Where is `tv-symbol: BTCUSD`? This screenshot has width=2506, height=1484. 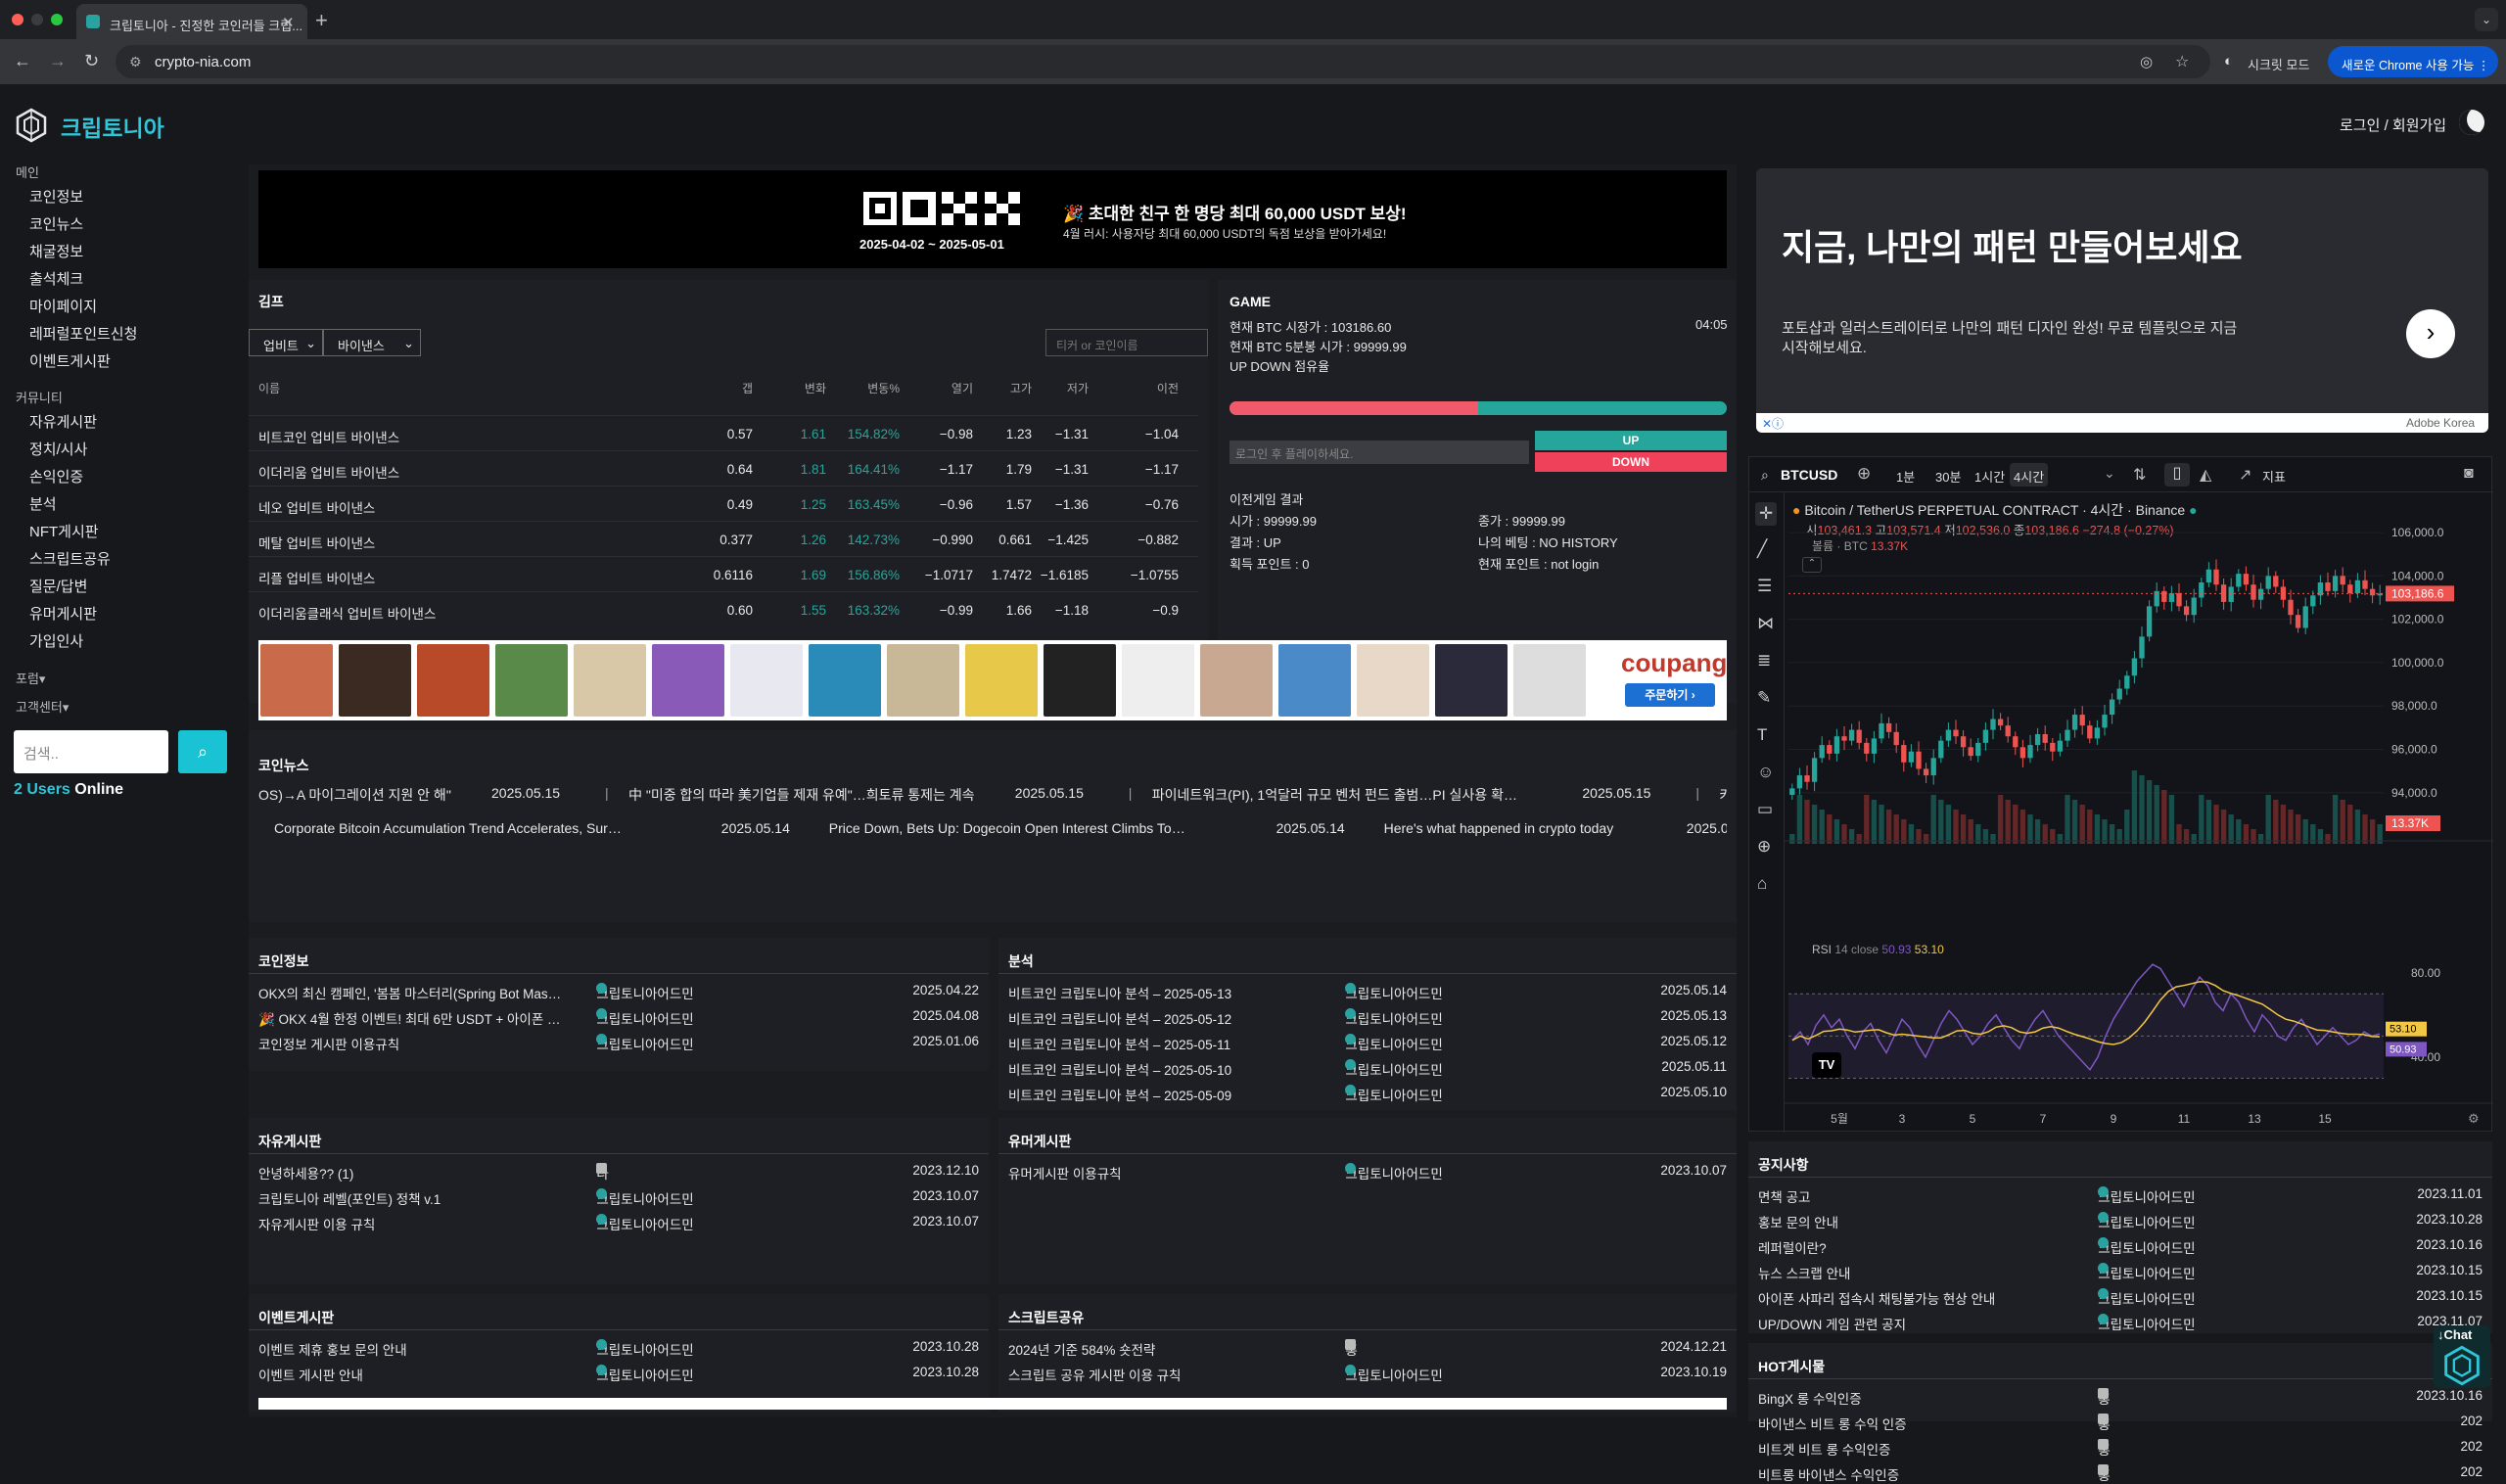 tv-symbol: BTCUSD is located at coordinates (1809, 475).